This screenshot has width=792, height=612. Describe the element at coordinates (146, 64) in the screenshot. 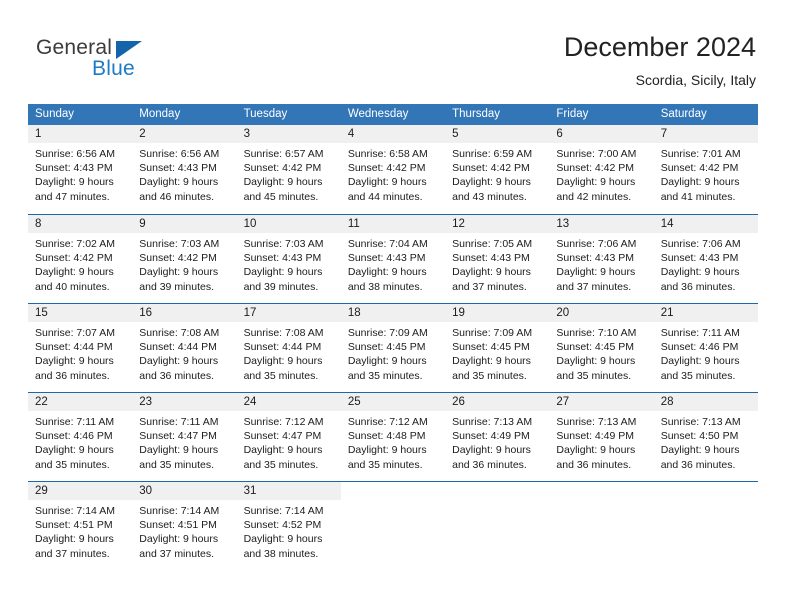

I see `general-blue-logo: General Blue` at that location.